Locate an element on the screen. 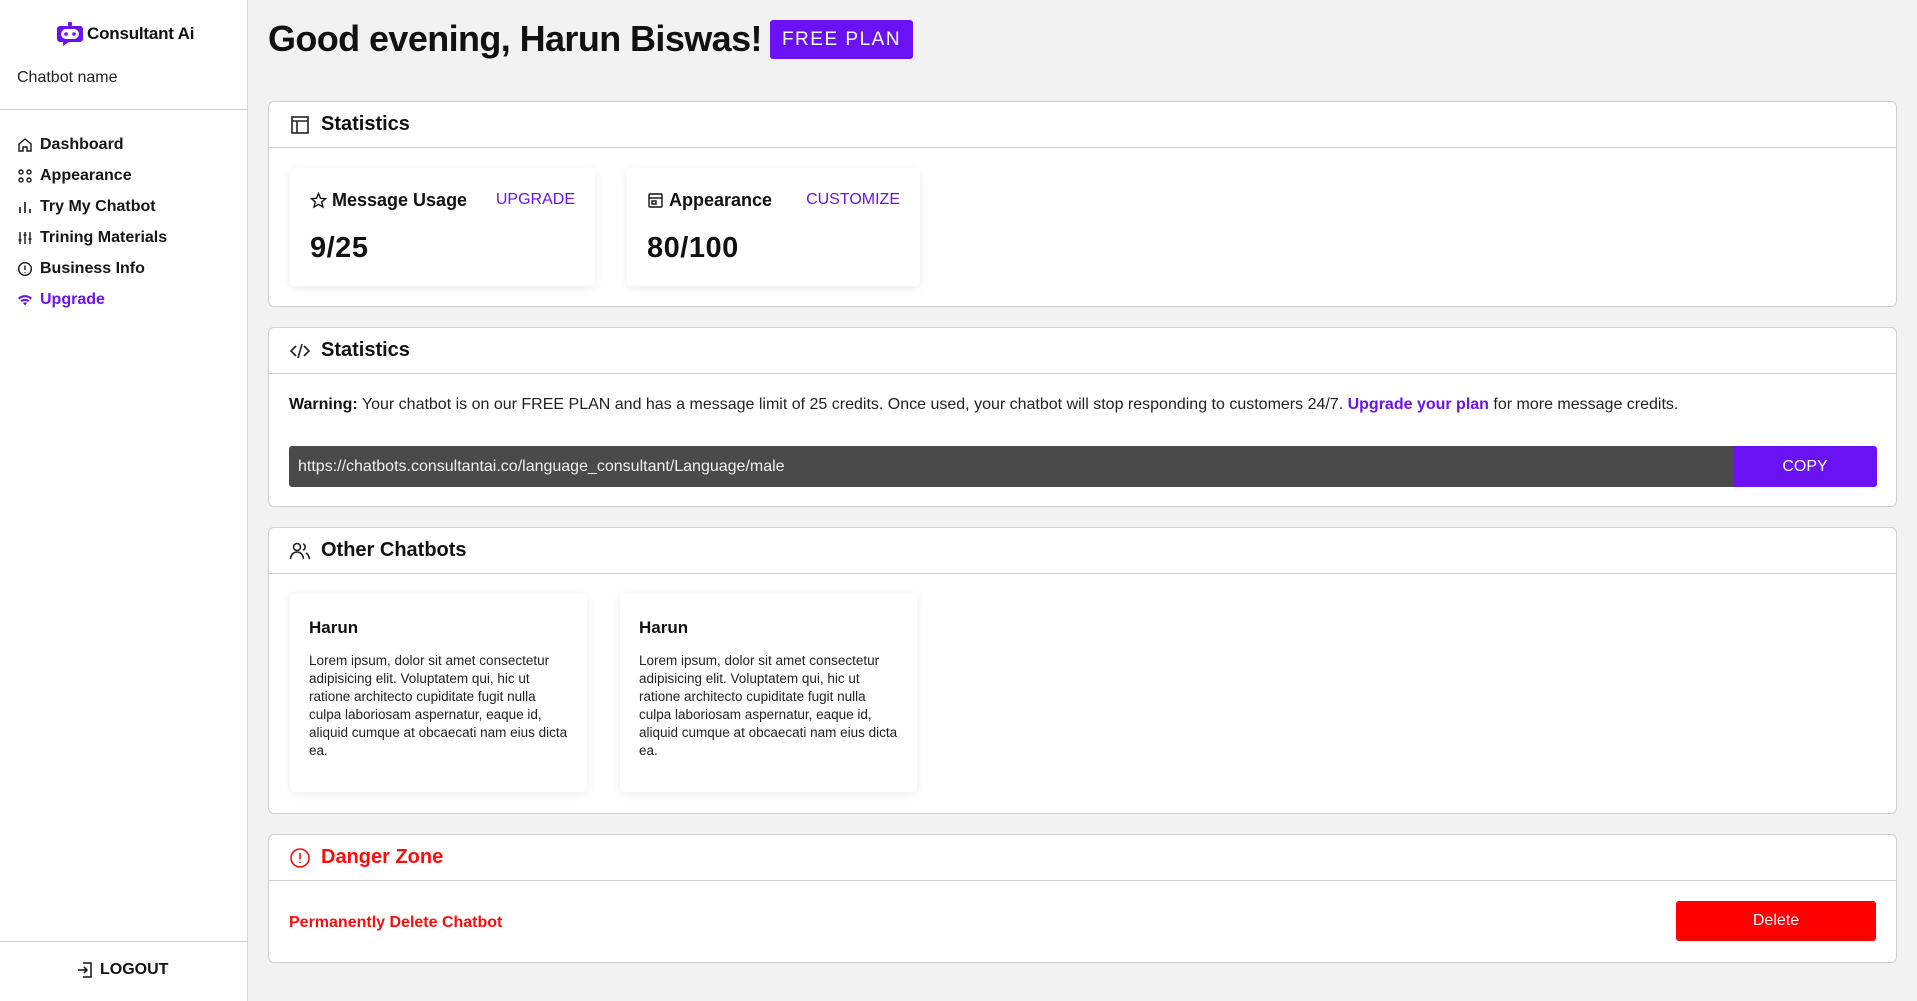 The image size is (1917, 1001). sidebar-item-appearance: Appearance is located at coordinates (92, 175).